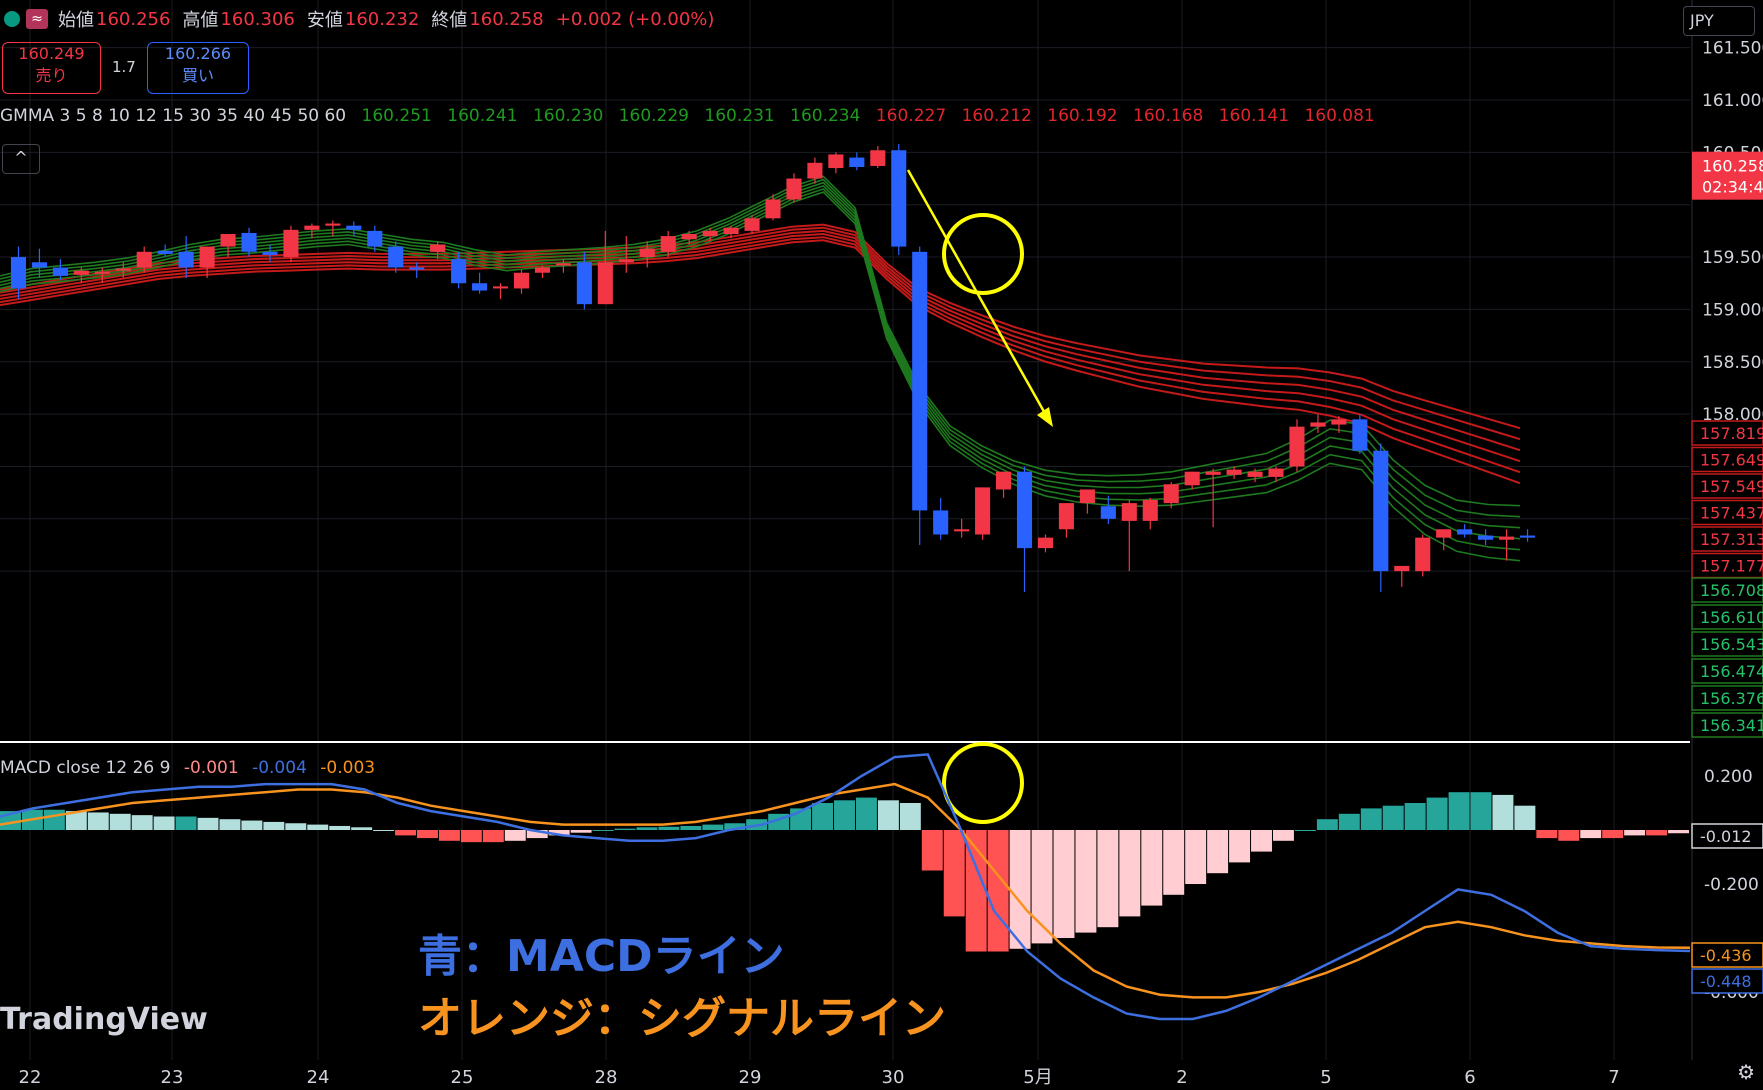  Describe the element at coordinates (37, 19) in the screenshot. I see `wave-icon: ≈` at that location.